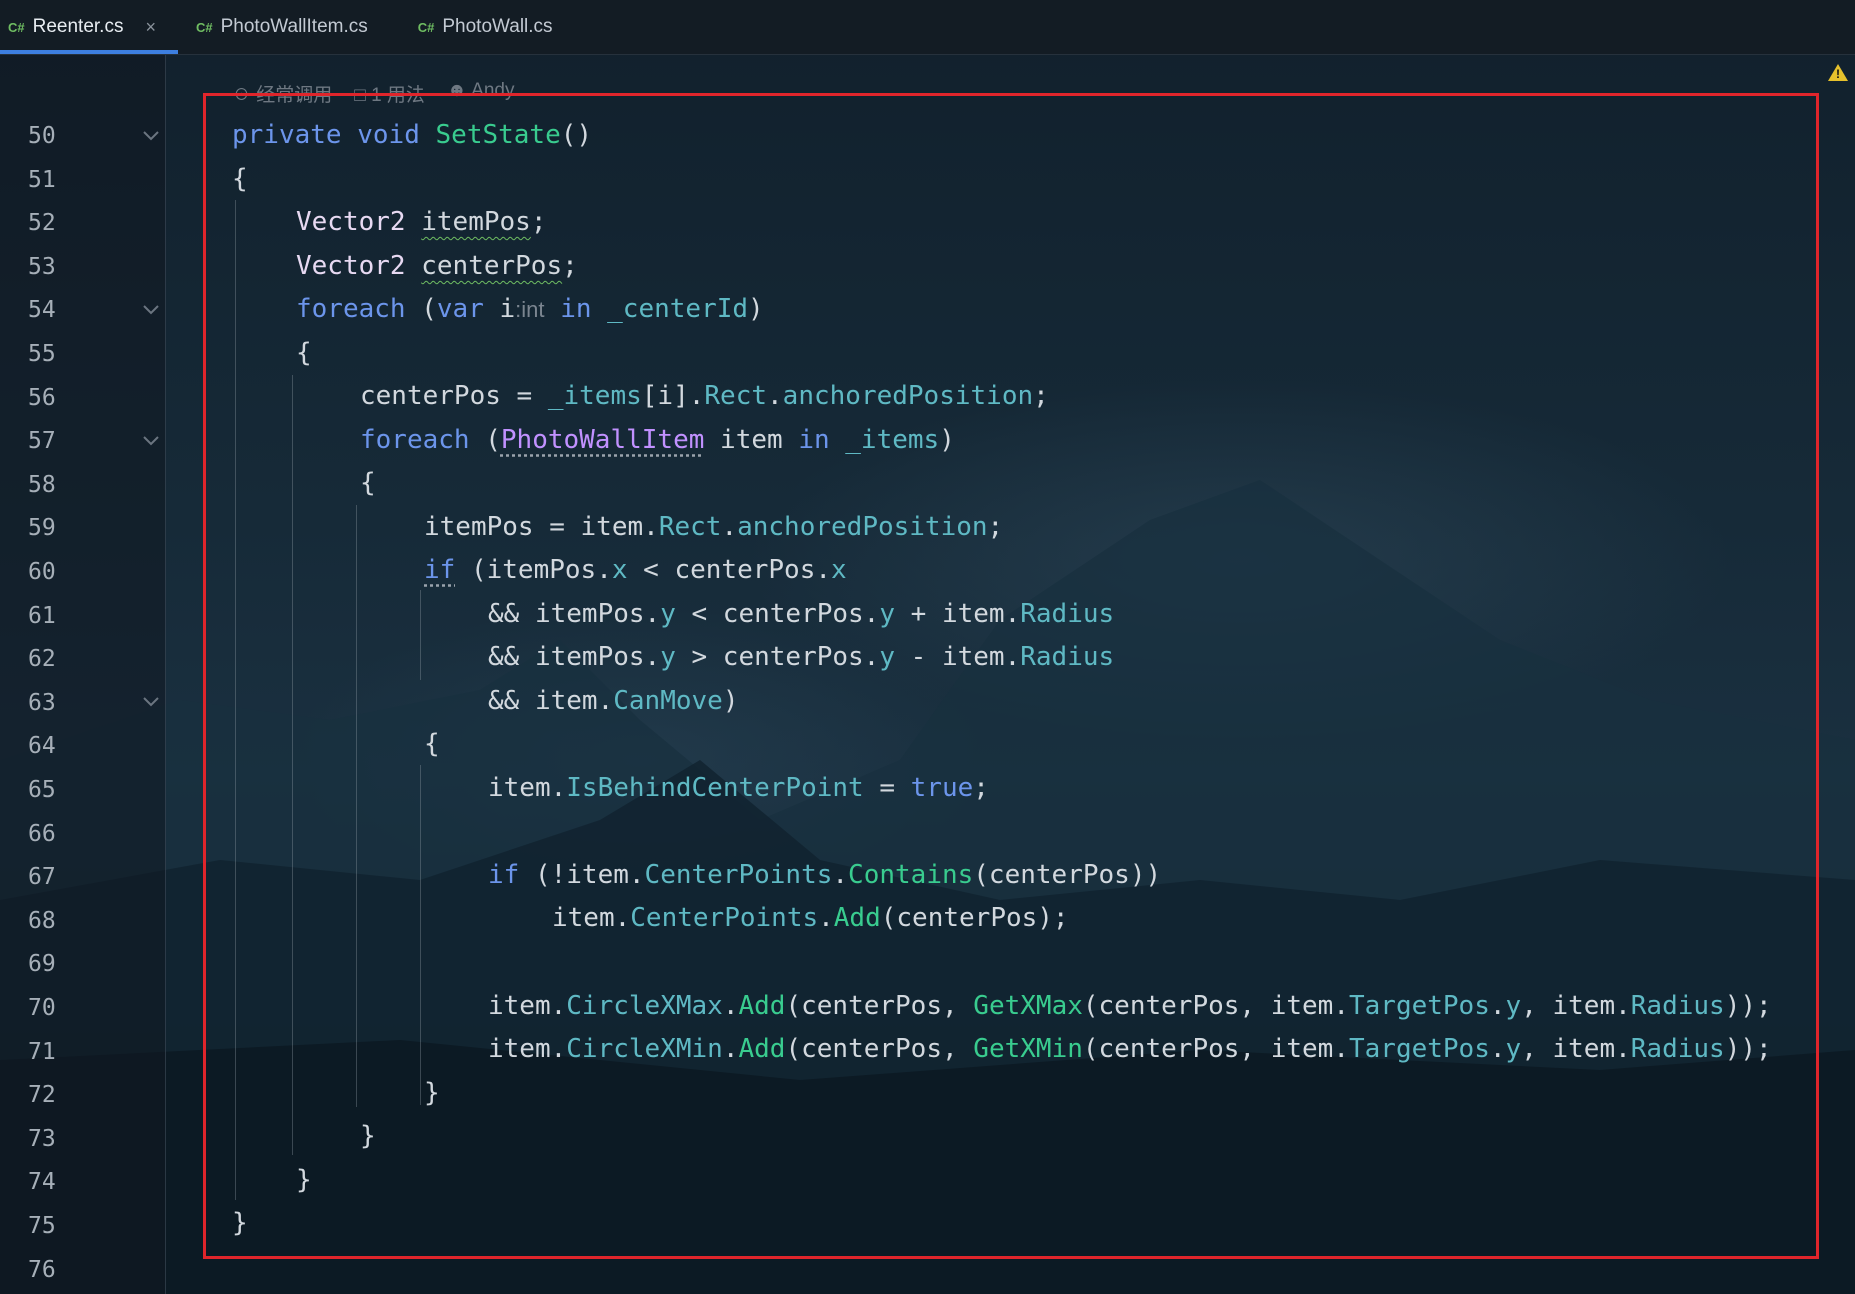  What do you see at coordinates (42, 266) in the screenshot?
I see `line-number: 53` at bounding box center [42, 266].